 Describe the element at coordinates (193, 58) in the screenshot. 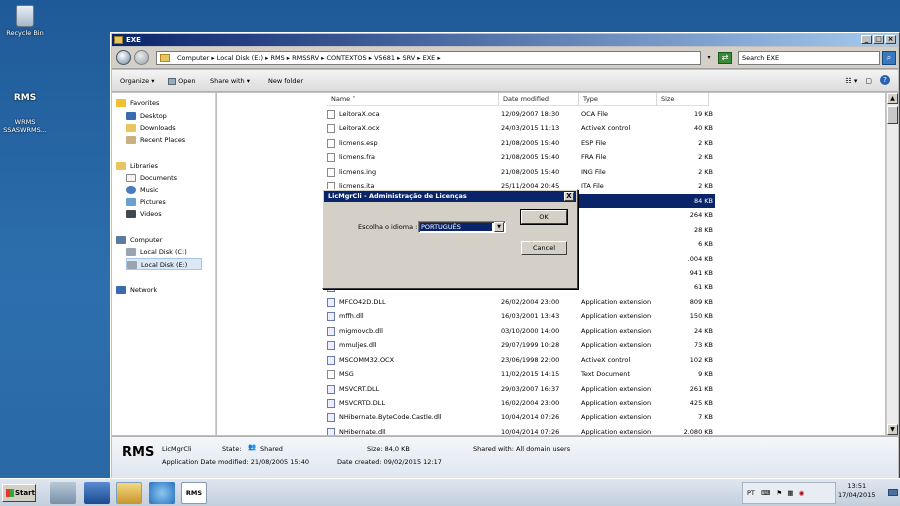

I see `breadcrumb-item: Computer` at that location.